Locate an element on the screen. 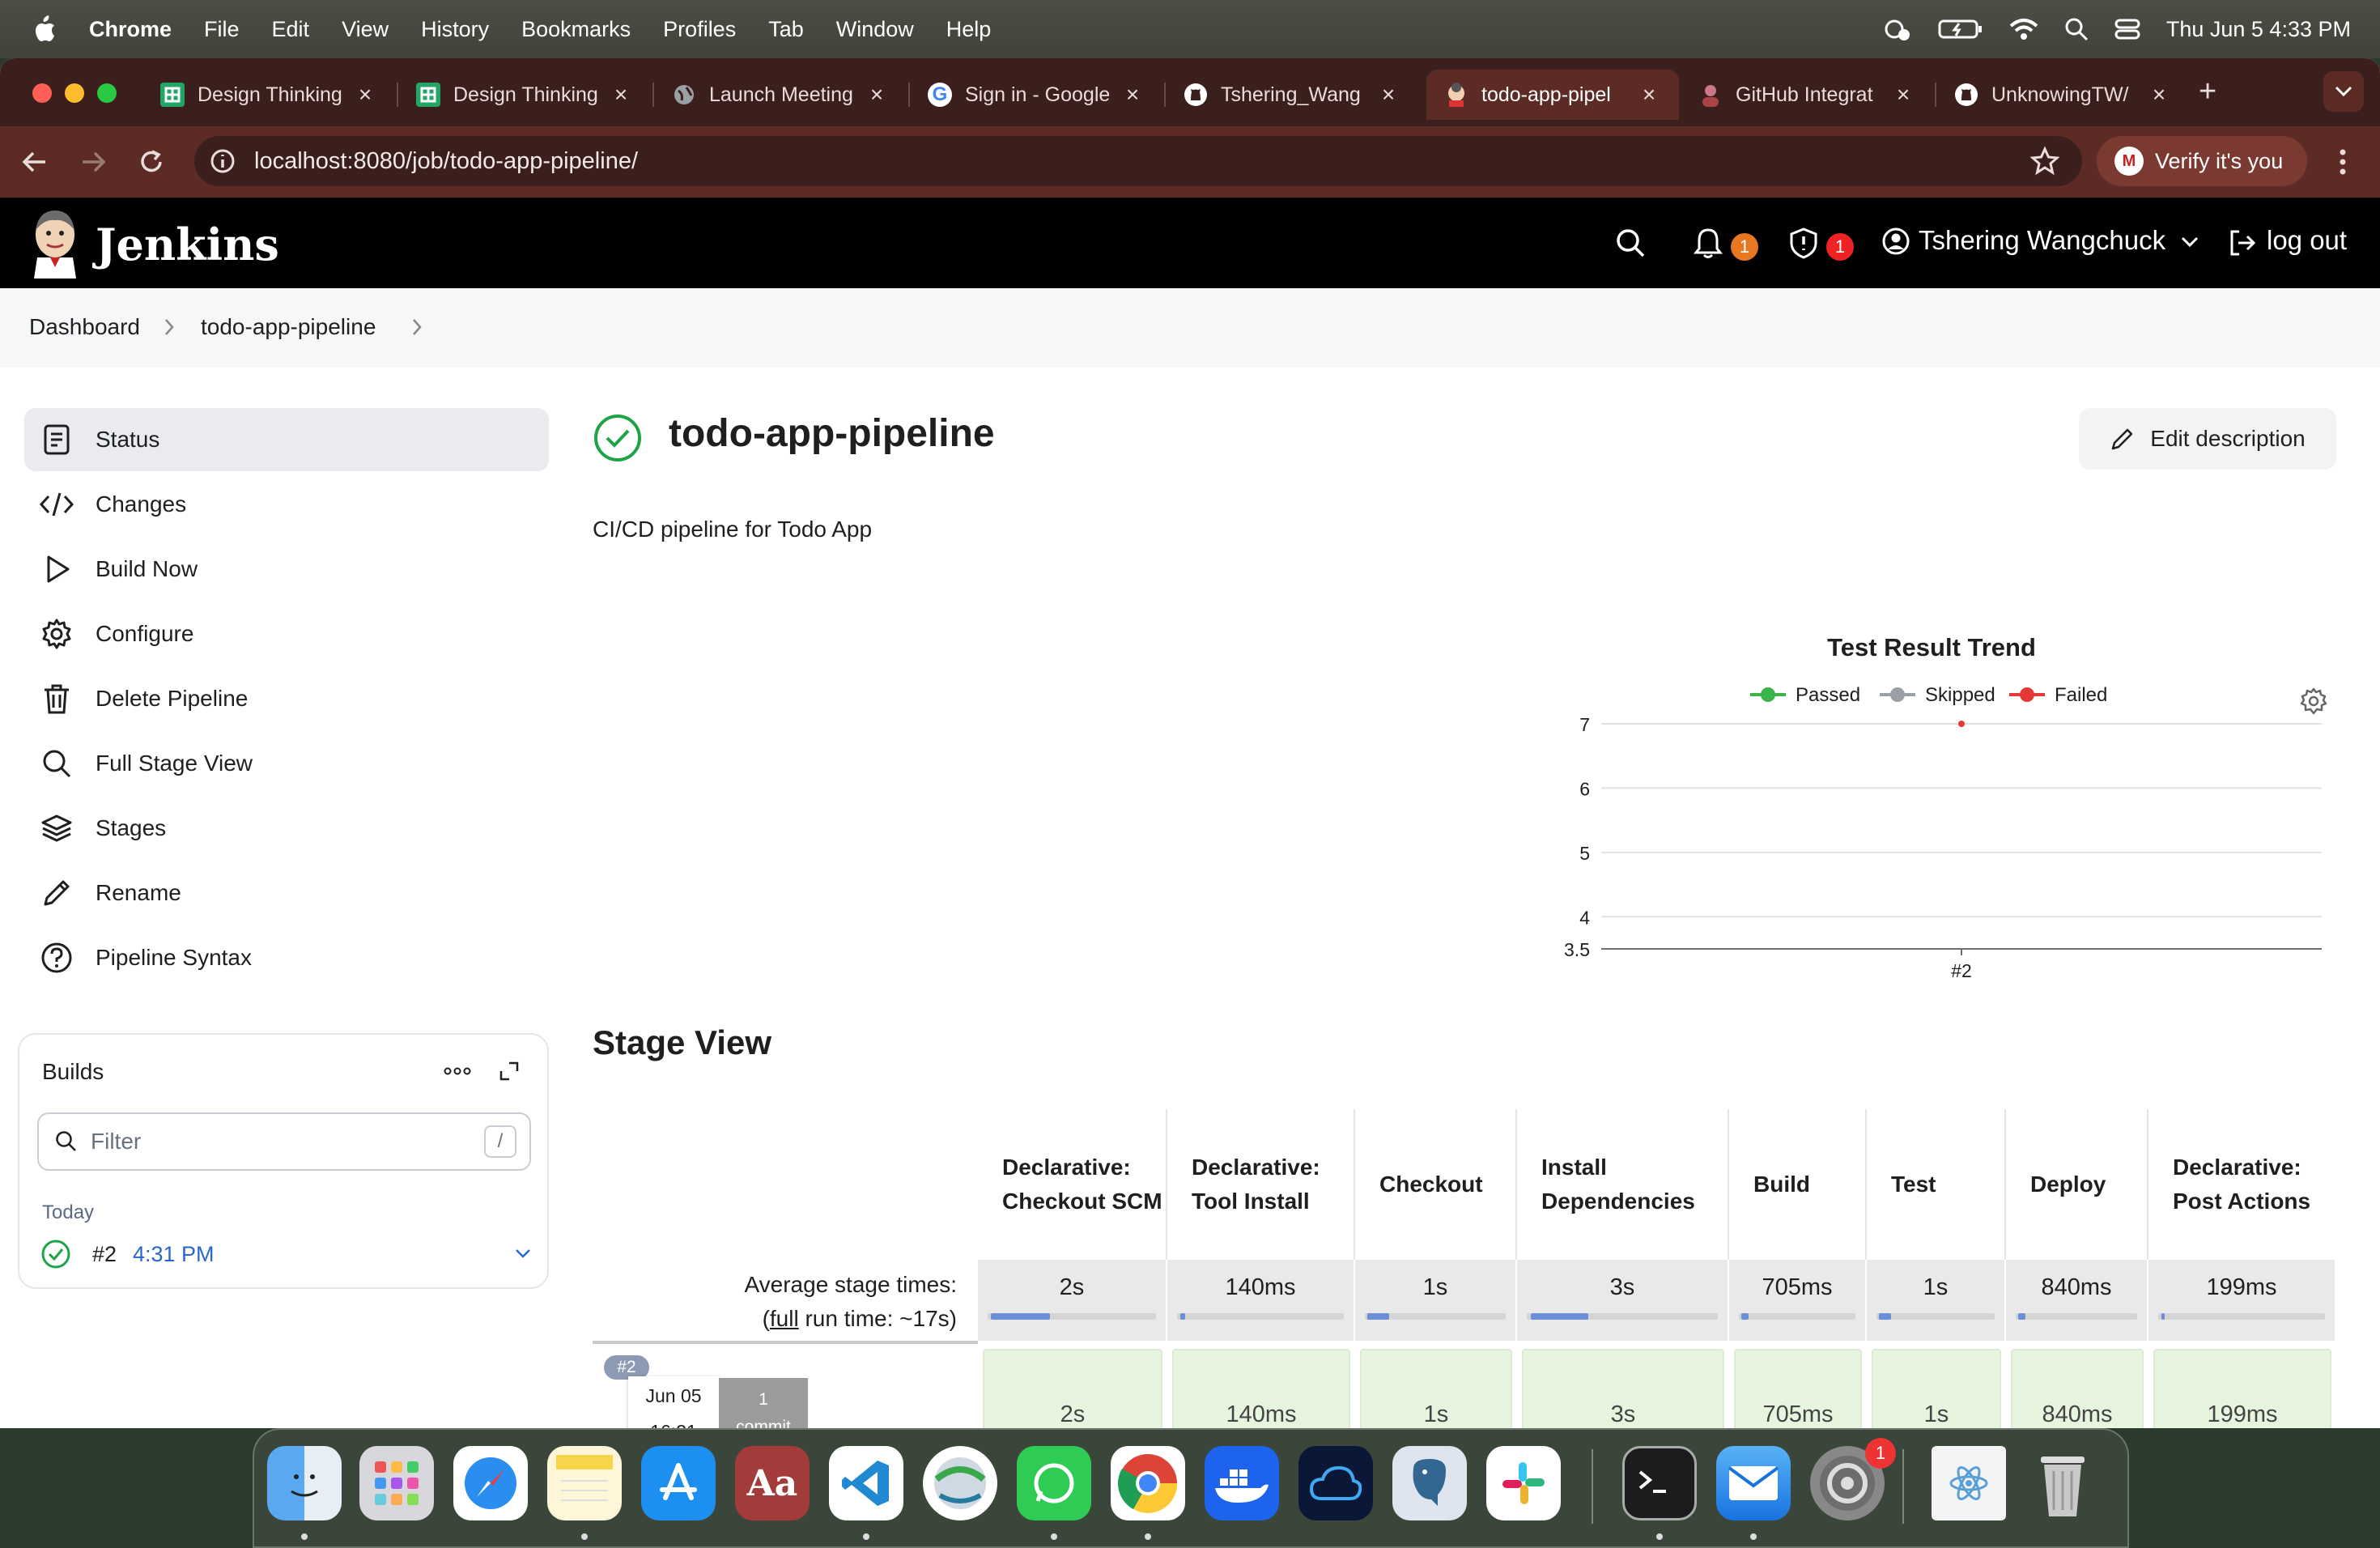  menu-file: File is located at coordinates (222, 29).